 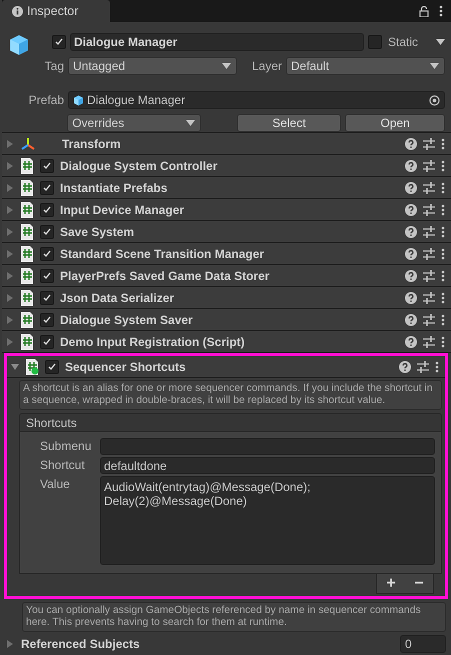 I want to click on component-header: Transform, so click(x=226, y=144).